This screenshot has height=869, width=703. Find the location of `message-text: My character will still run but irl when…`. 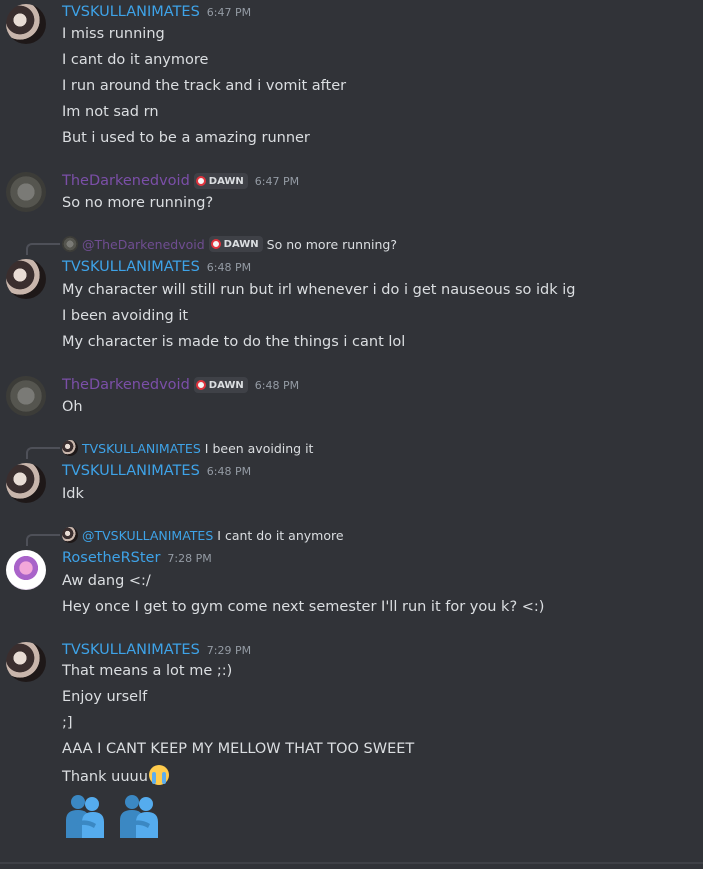

message-text: My character will still run but irl when… is located at coordinates (319, 290).